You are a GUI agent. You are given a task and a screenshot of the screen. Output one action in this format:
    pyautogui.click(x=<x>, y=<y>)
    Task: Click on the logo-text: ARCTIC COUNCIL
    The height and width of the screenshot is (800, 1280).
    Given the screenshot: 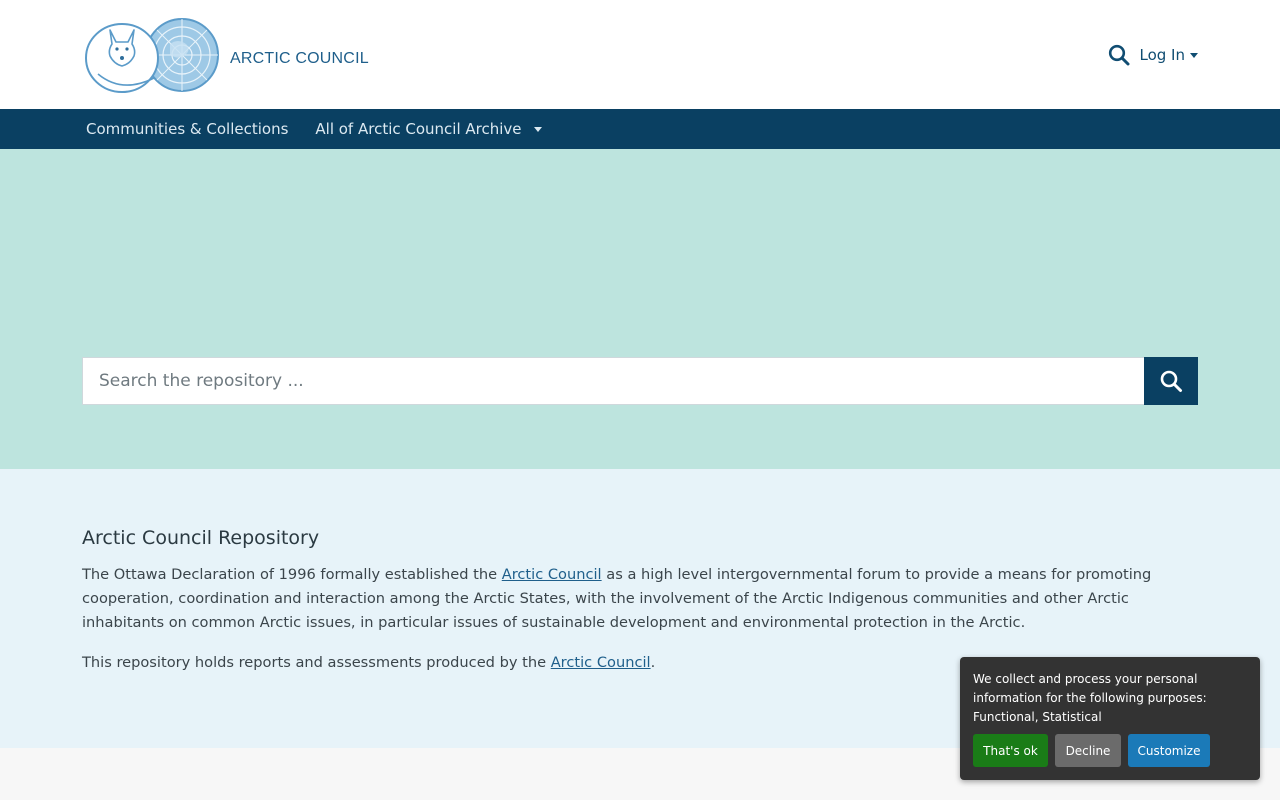 What is the action you would take?
    pyautogui.click(x=299, y=58)
    